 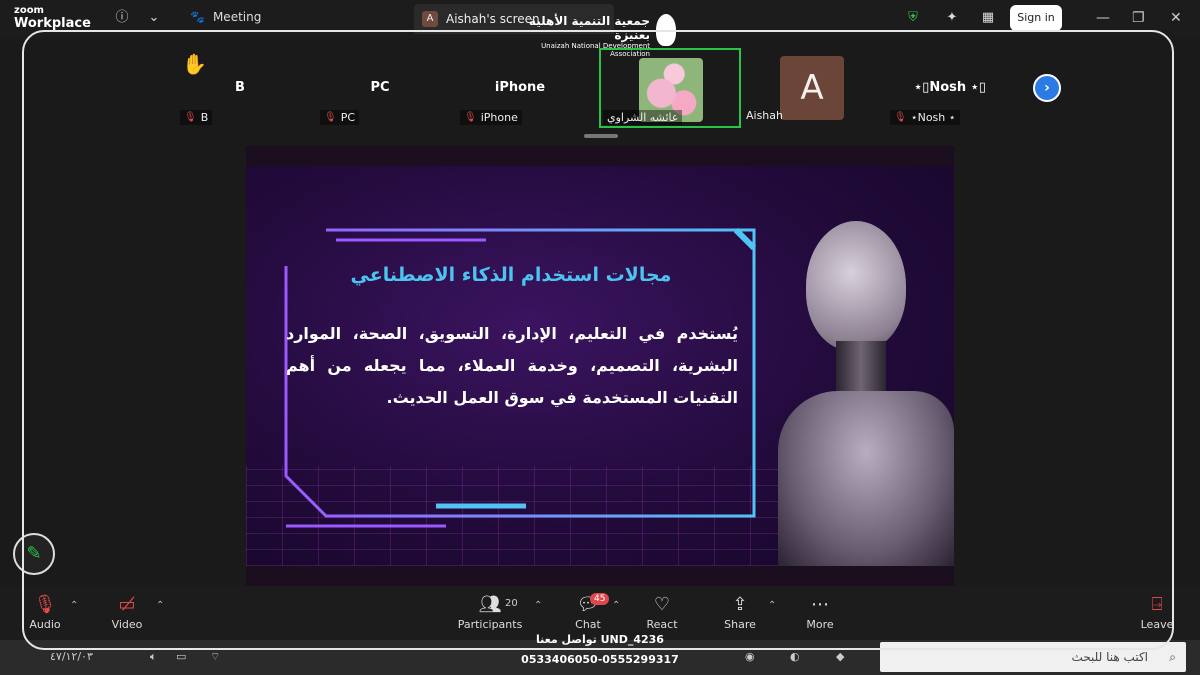 I want to click on participant-label-text: عائشه الشراوي, so click(x=643, y=117).